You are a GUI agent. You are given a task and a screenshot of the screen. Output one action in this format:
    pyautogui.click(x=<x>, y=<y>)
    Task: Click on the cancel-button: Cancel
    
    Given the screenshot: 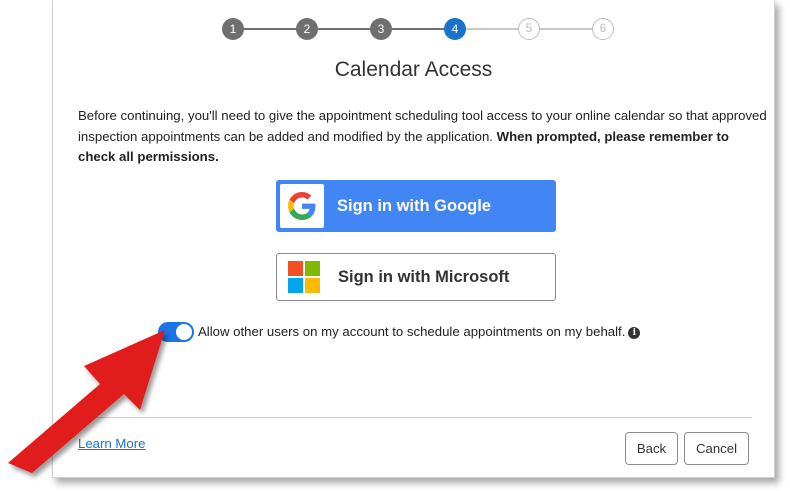 What is the action you would take?
    pyautogui.click(x=716, y=448)
    